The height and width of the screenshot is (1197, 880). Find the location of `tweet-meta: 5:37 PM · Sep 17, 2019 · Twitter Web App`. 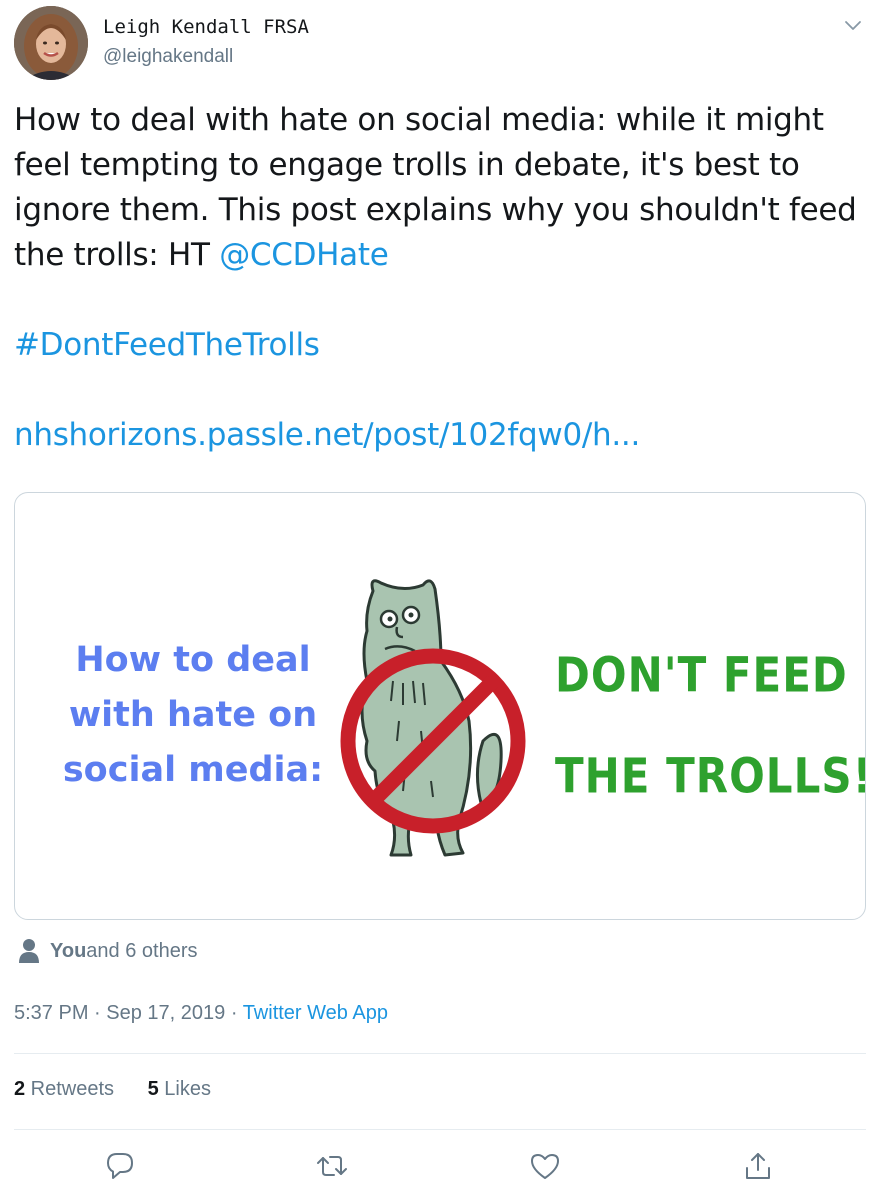

tweet-meta: 5:37 PM · Sep 17, 2019 · Twitter Web App is located at coordinates (201, 1013).